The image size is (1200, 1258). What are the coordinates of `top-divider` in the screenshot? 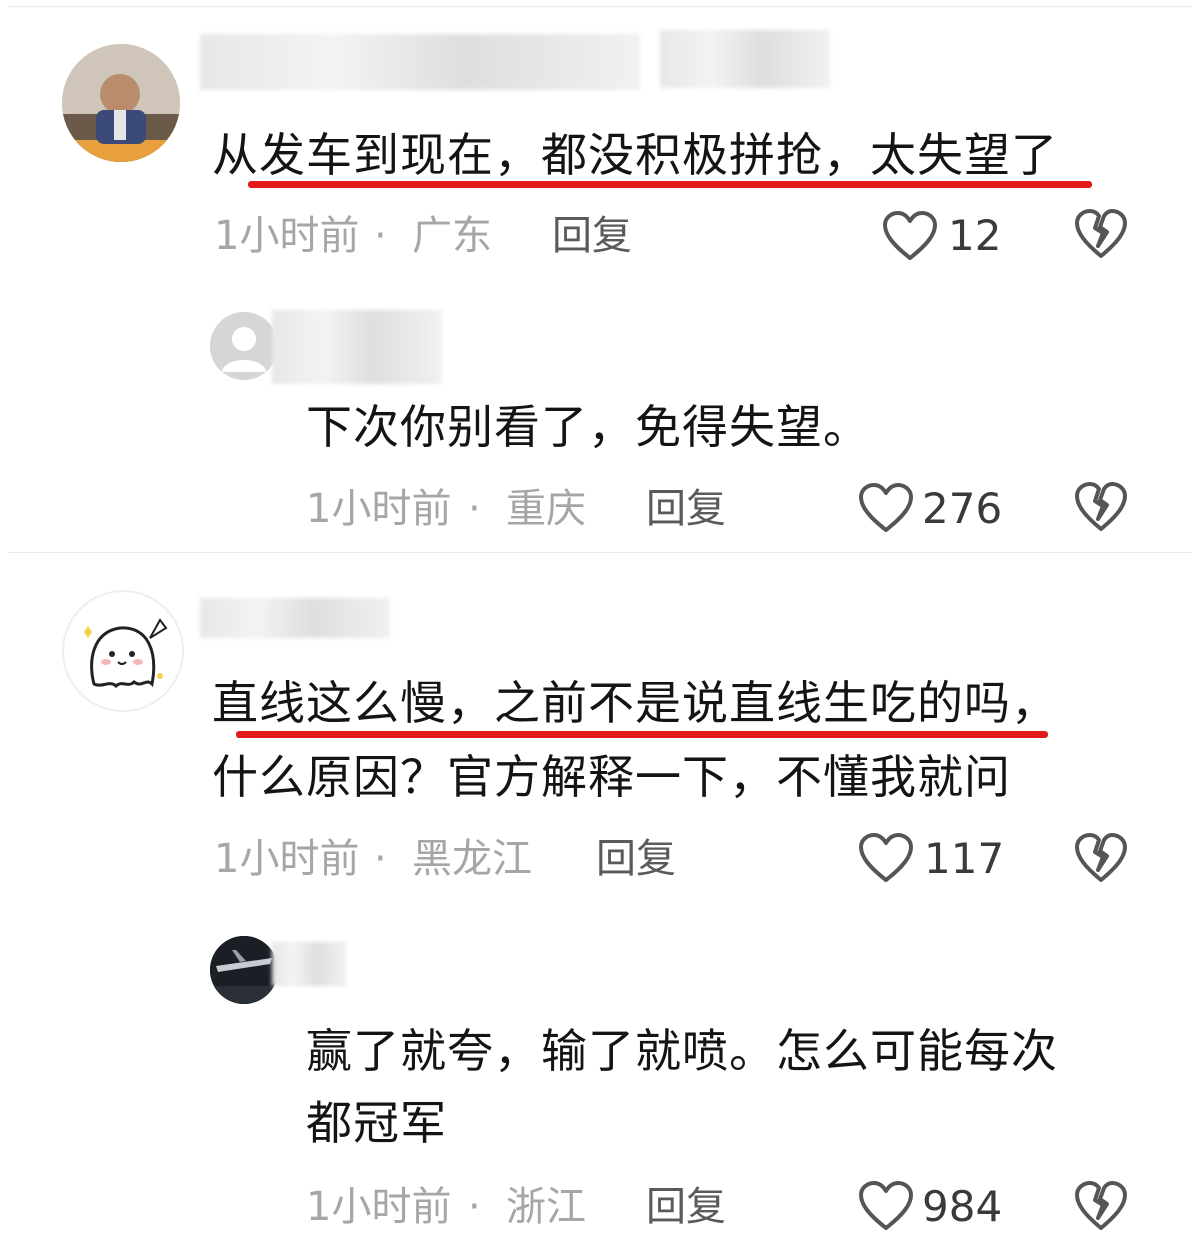 It's located at (600, 6).